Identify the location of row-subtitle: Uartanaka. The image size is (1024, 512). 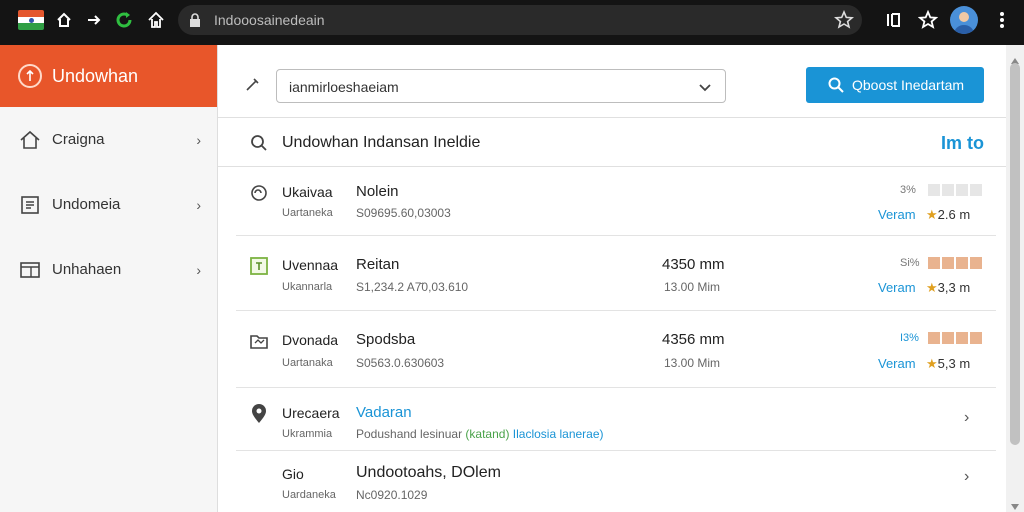
(307, 363).